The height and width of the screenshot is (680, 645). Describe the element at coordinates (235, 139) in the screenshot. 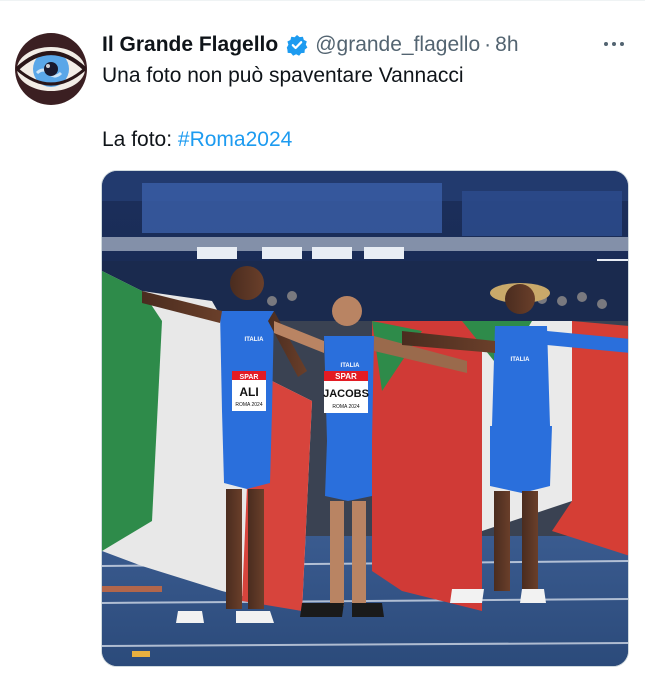

I see `hashtag-link: #Roma2024` at that location.